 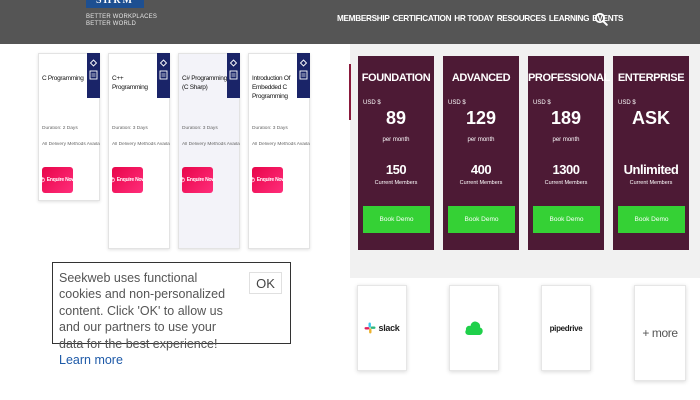 I want to click on plan-price: 189, so click(x=566, y=118).